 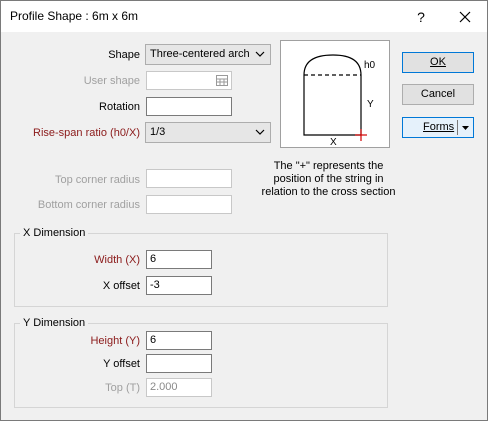 I want to click on top-input: 2.000, so click(x=179, y=387).